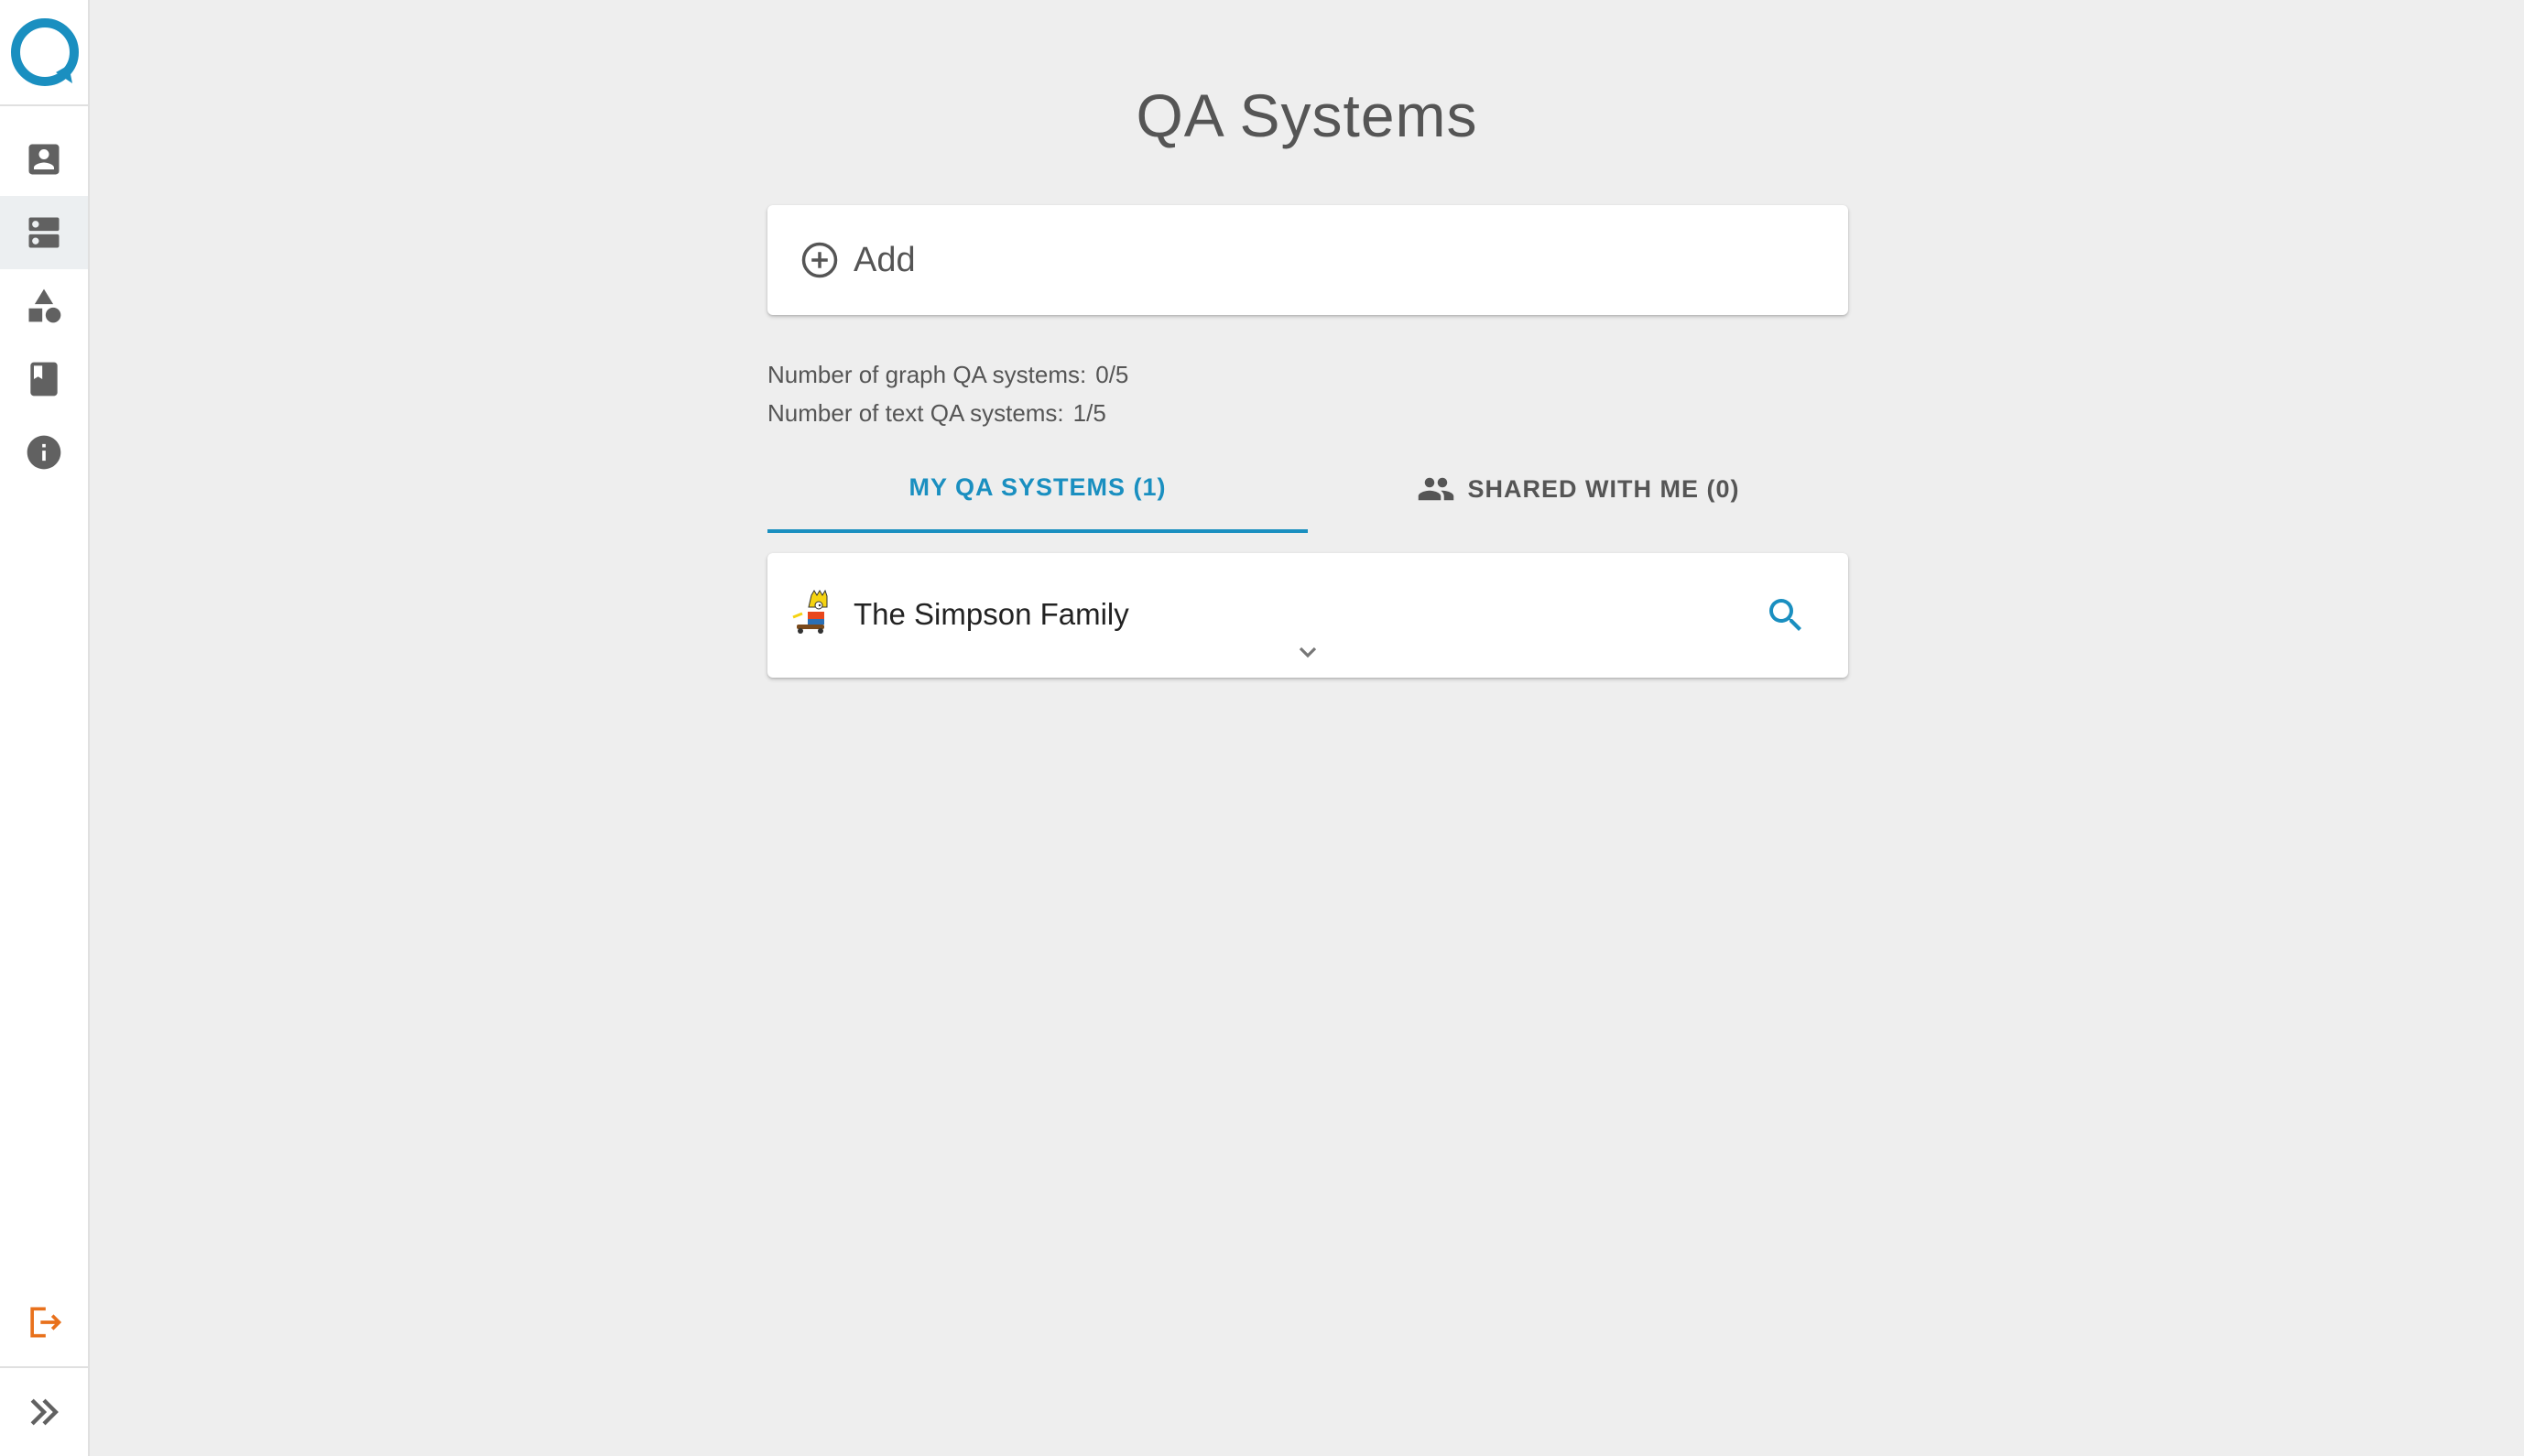  I want to click on page-title: QA Systems, so click(1307, 115).